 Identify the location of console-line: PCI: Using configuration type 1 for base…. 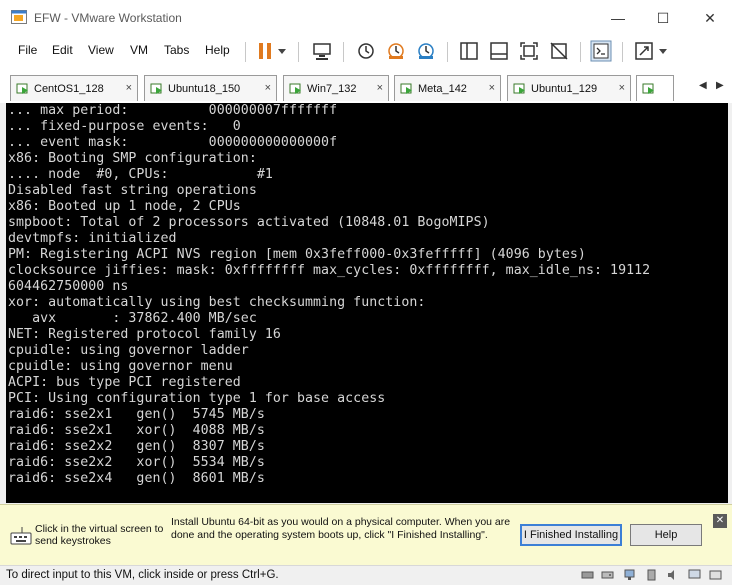
(197, 398).